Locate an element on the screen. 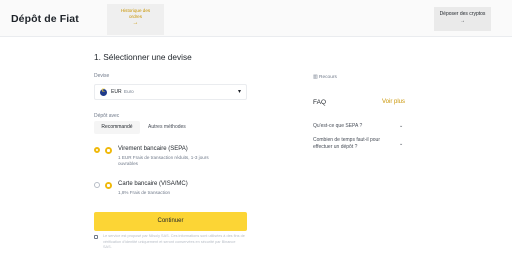  card-title: Carte bancaire (VISA/MC) is located at coordinates (153, 184).